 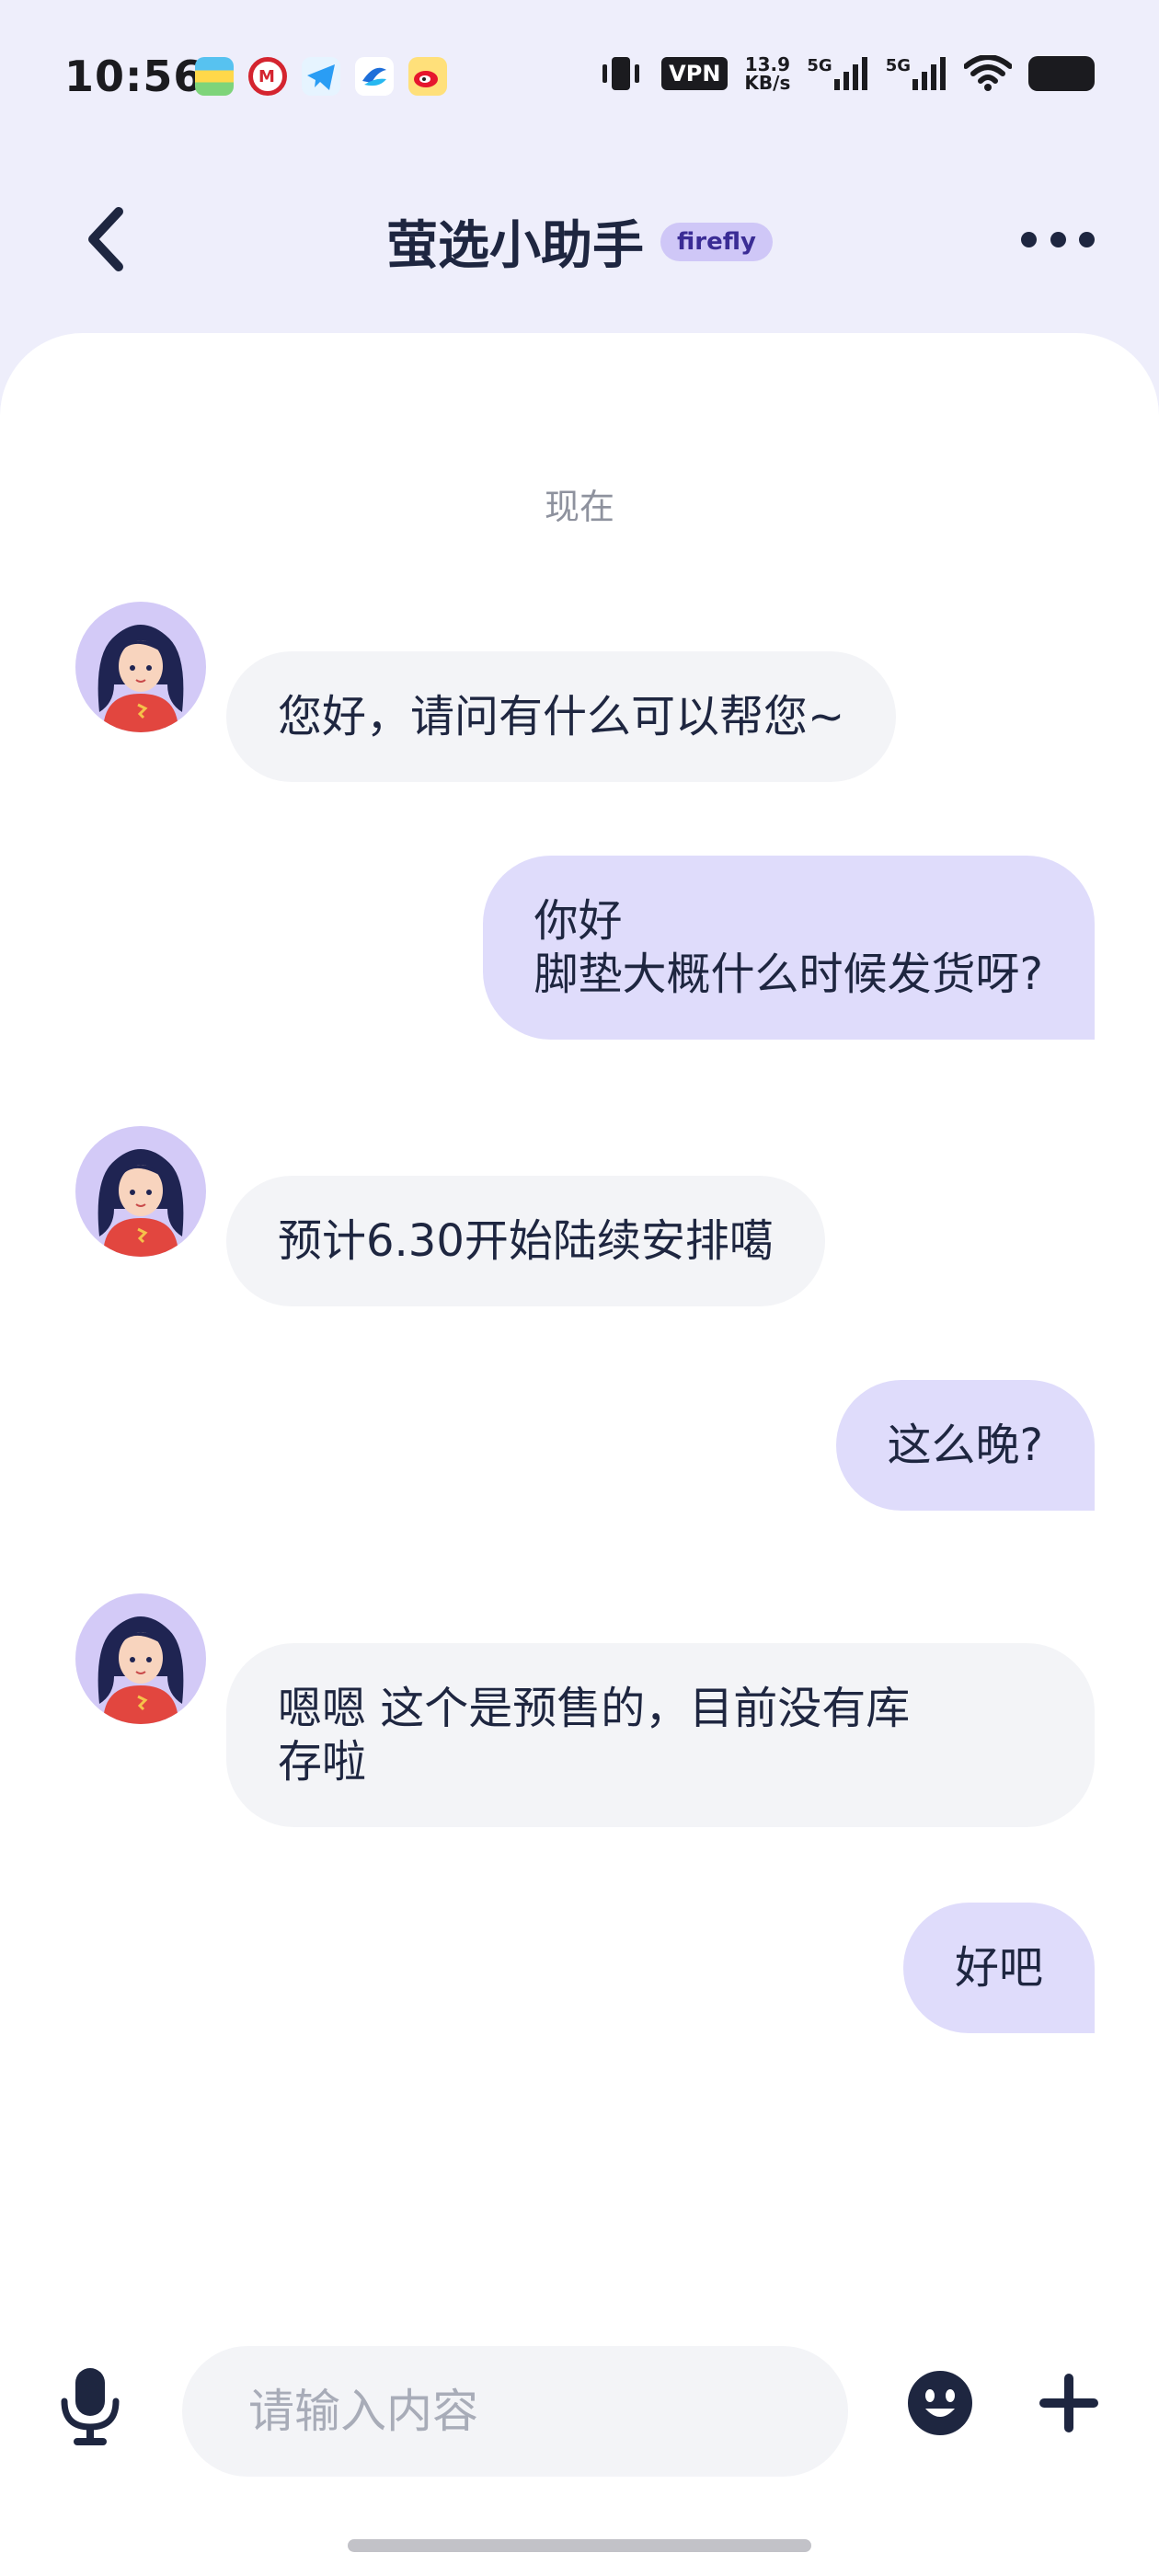 What do you see at coordinates (965, 1445) in the screenshot?
I see `message-outgoing: 这么晚?` at bounding box center [965, 1445].